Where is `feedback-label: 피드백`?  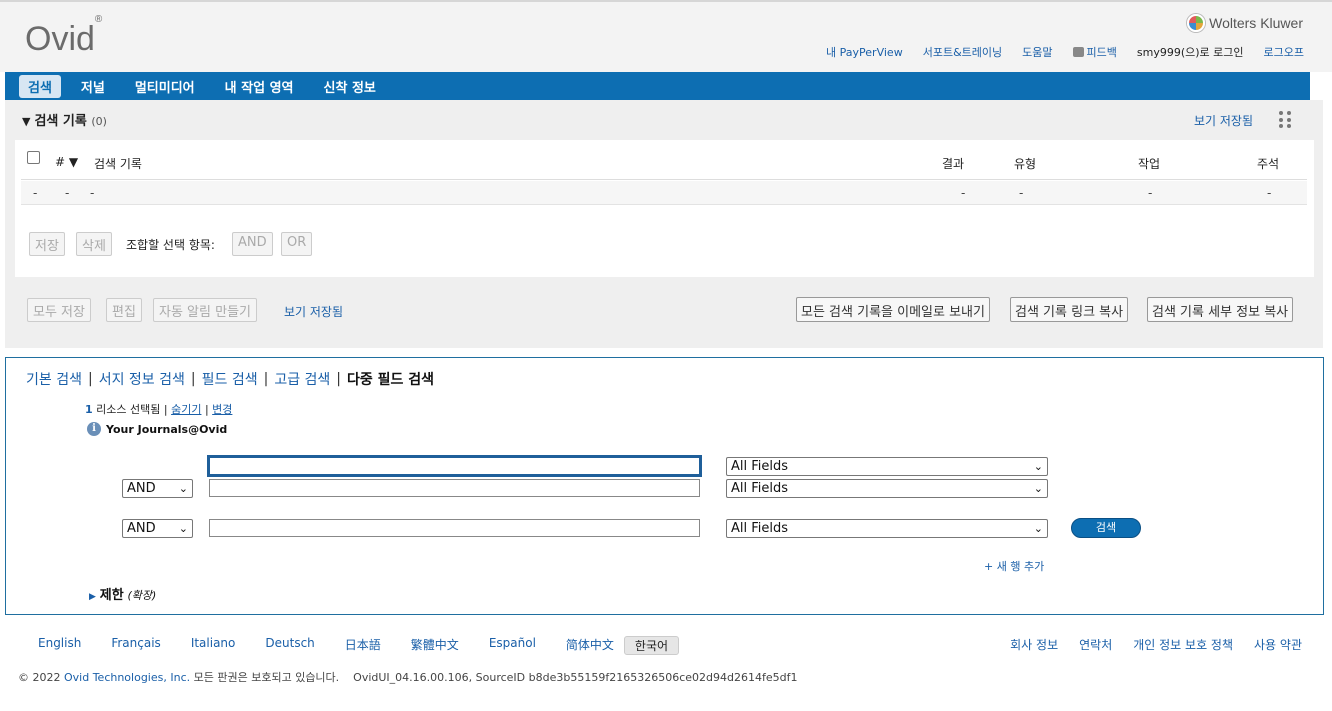 feedback-label: 피드백 is located at coordinates (1101, 52).